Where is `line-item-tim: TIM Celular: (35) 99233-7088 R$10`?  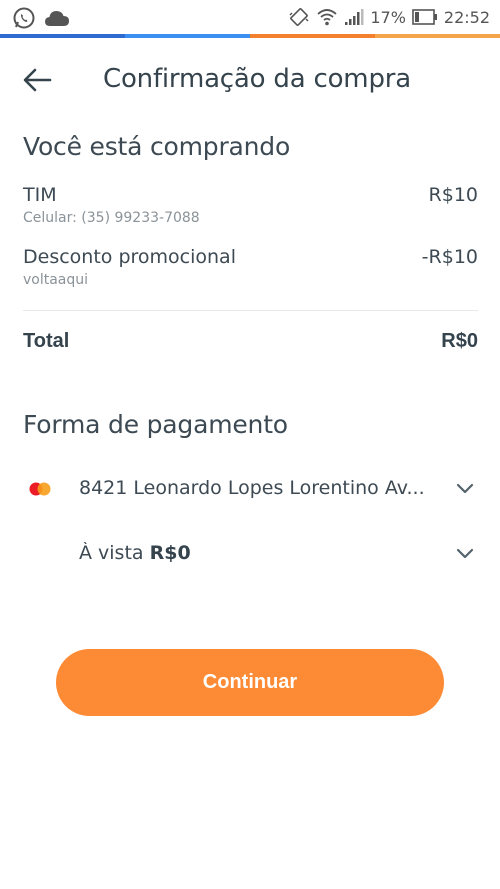
line-item-tim: TIM Celular: (35) 99233-7088 R$10 is located at coordinates (250, 205).